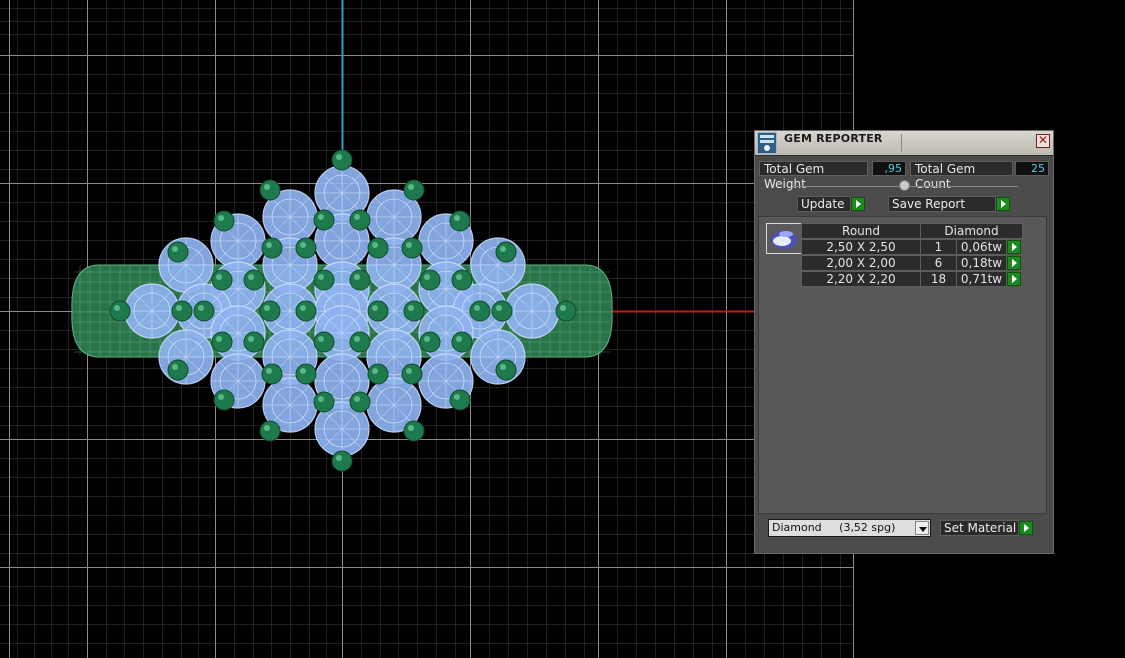 Image resolution: width=1125 pixels, height=658 pixels. What do you see at coordinates (1026, 528) in the screenshot?
I see `set-material-play-arrow-icon` at bounding box center [1026, 528].